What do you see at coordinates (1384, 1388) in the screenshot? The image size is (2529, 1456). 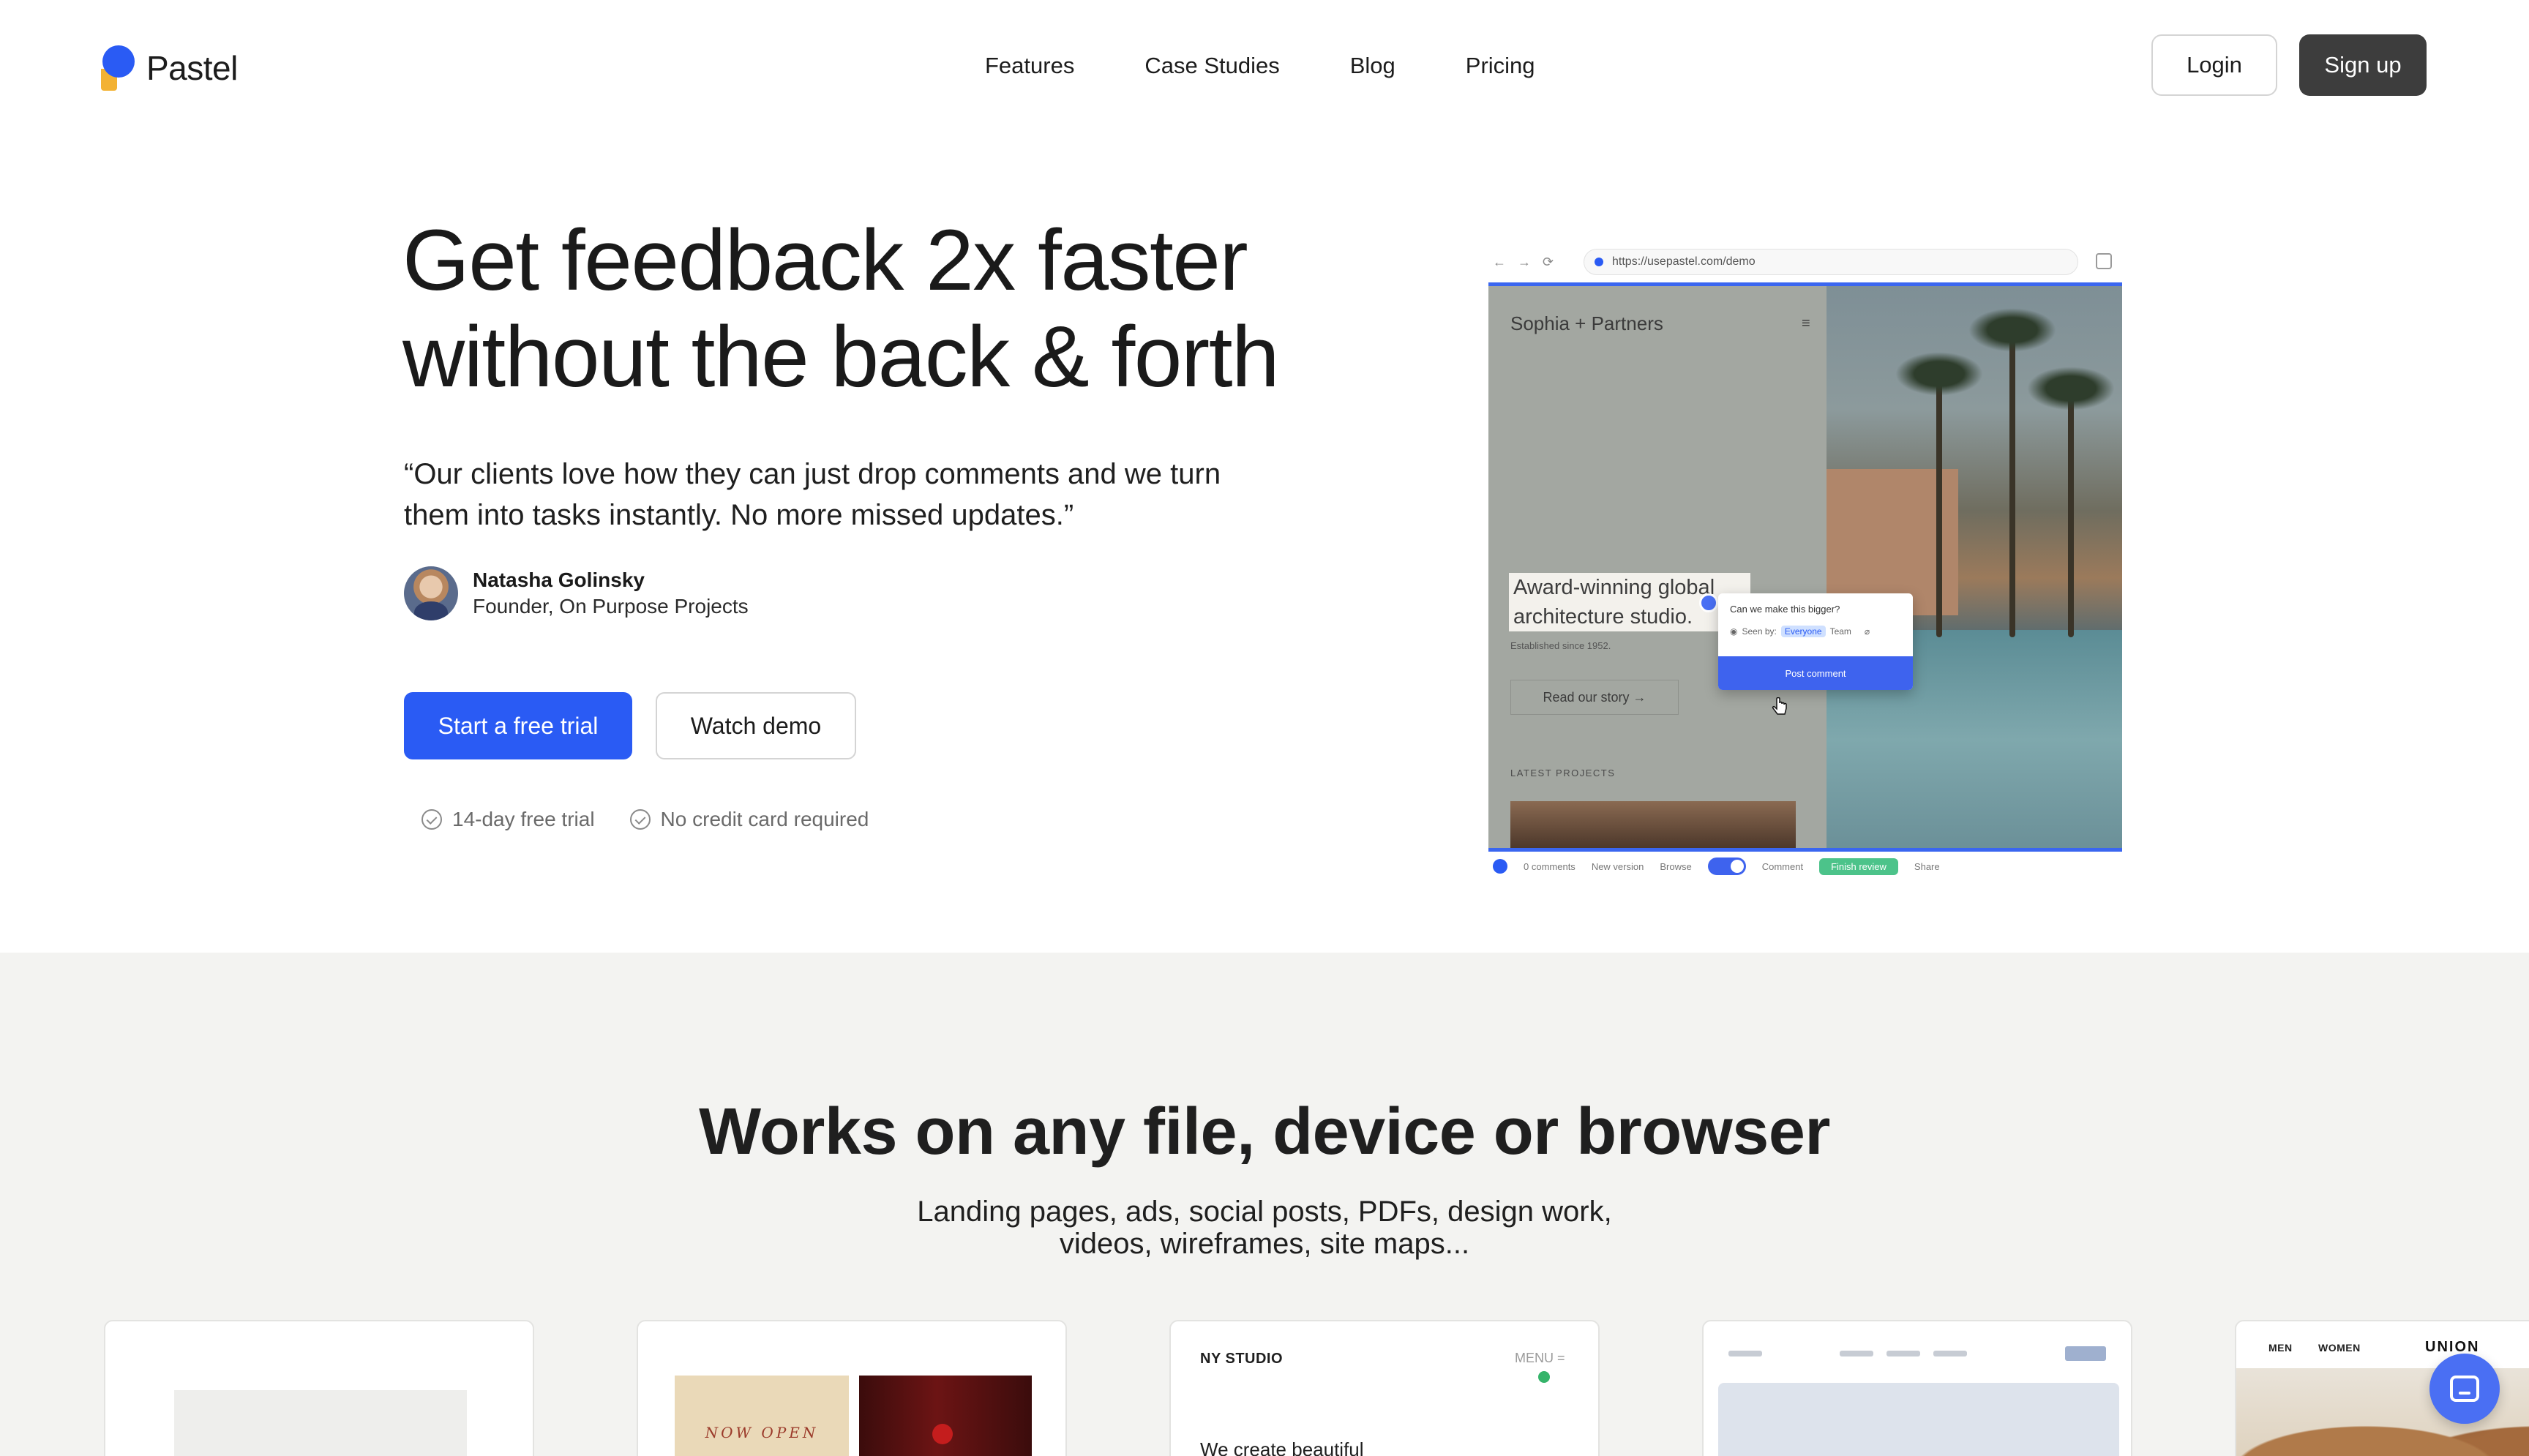 I see `example-card-studio: NY STUDIO MENU = We create beautiful` at bounding box center [1384, 1388].